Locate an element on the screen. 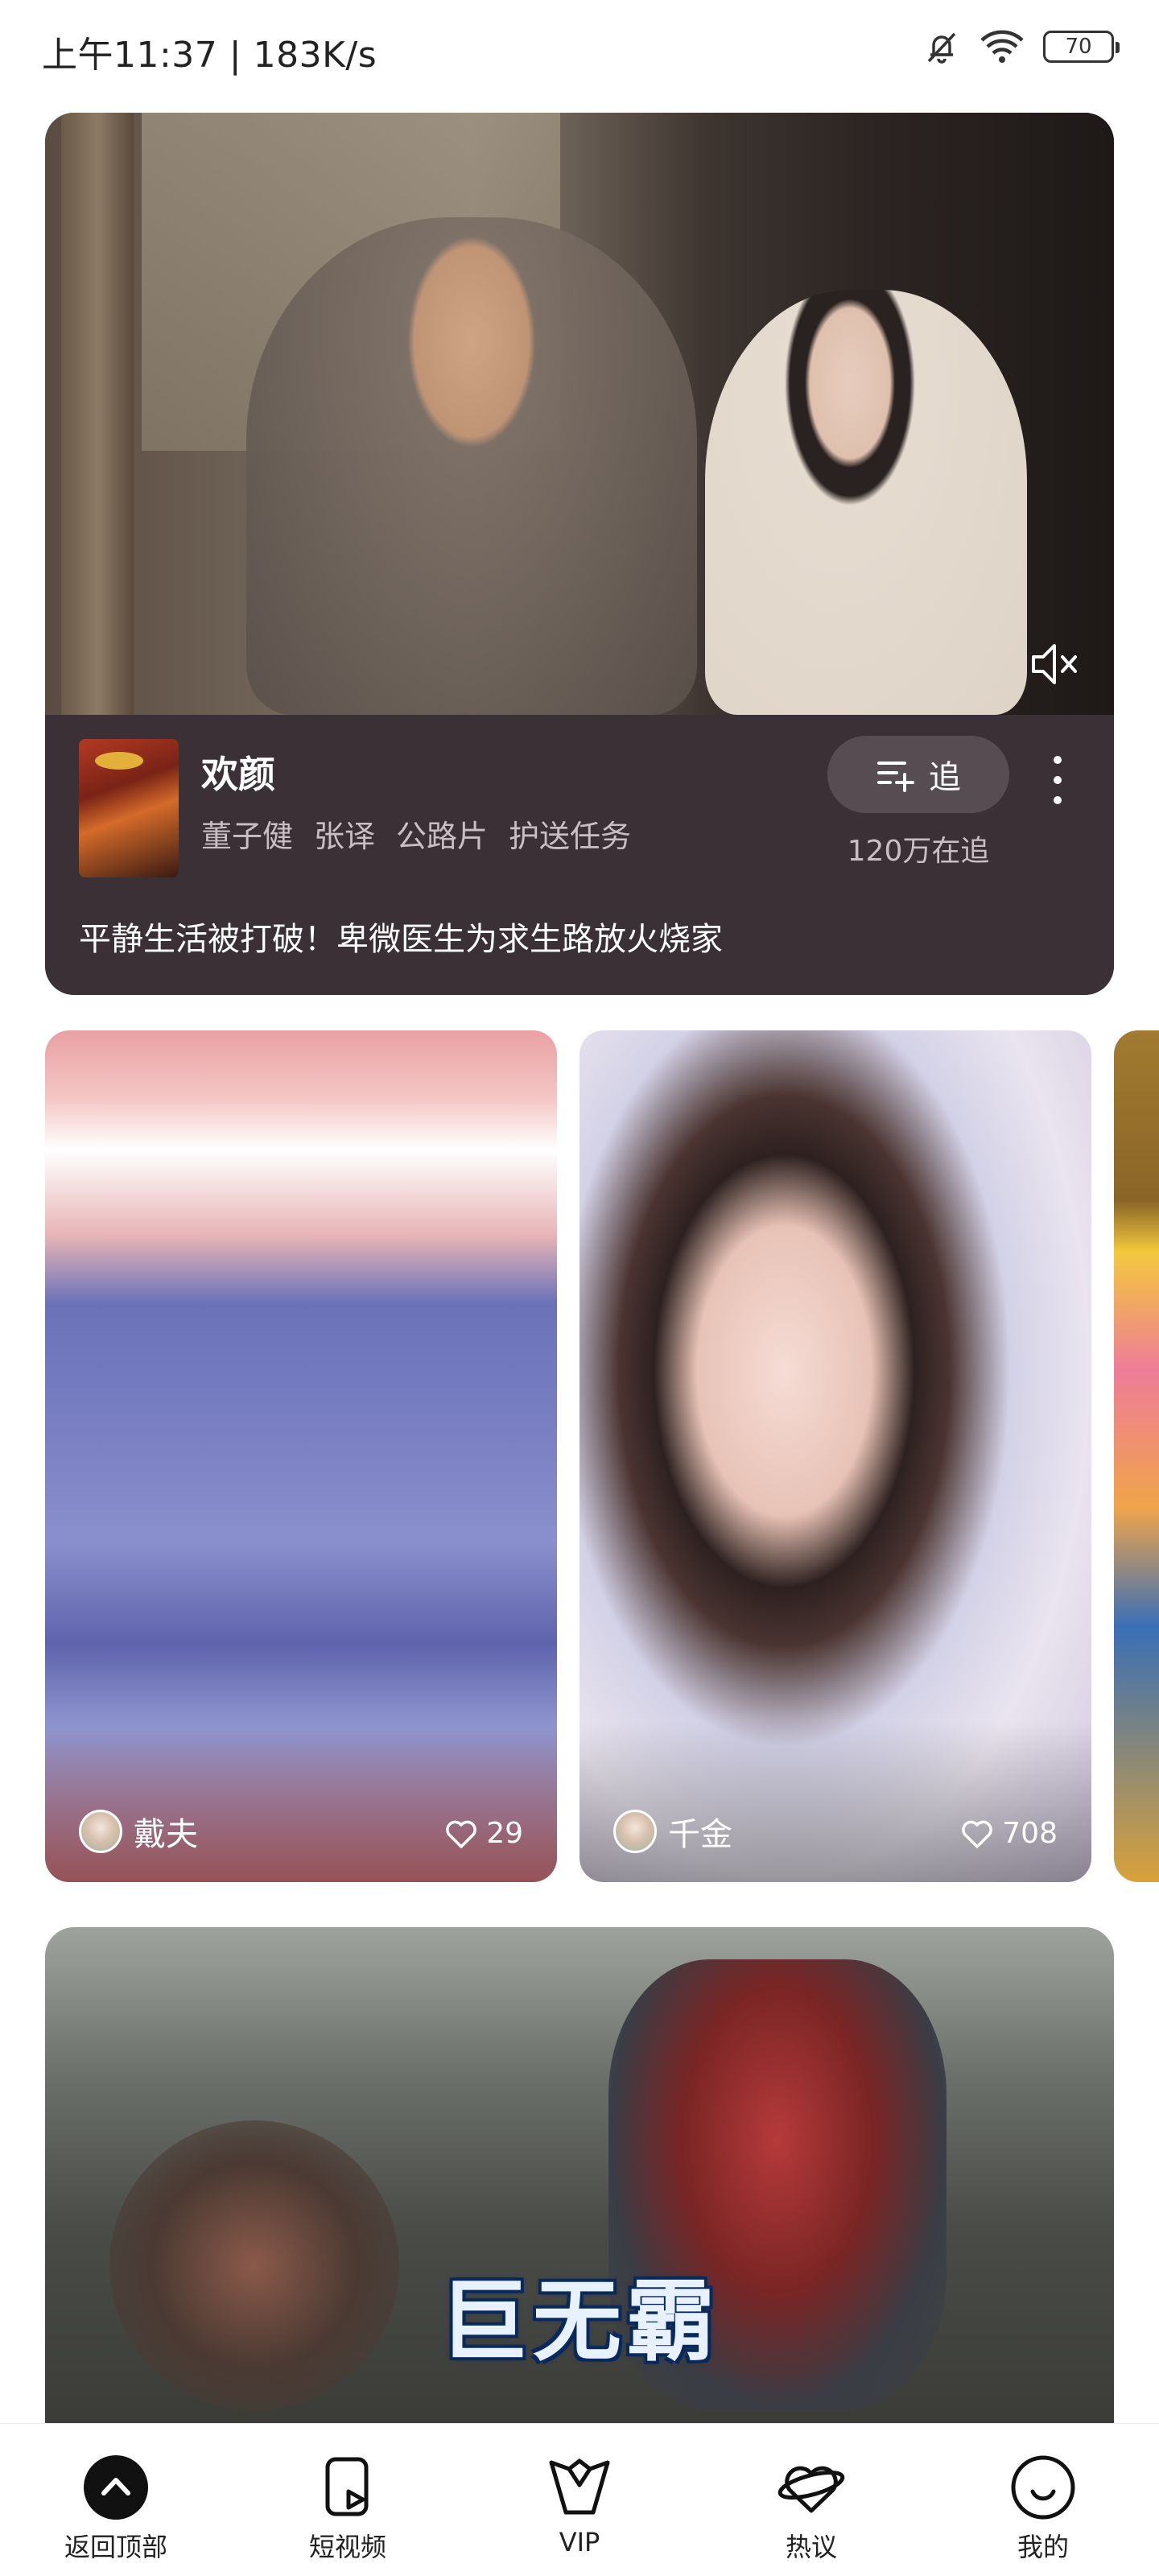 This screenshot has width=1159, height=2576. show-title: 欢颜 is located at coordinates (238, 772).